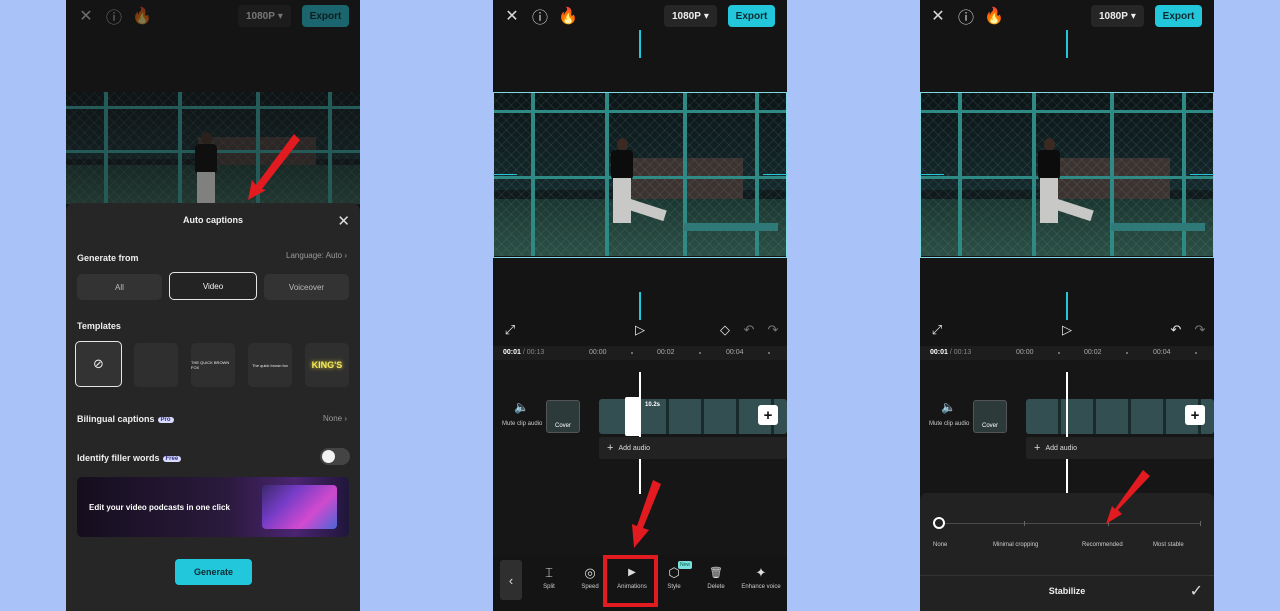  What do you see at coordinates (332, 418) in the screenshot?
I see `bilingual-value: None` at bounding box center [332, 418].